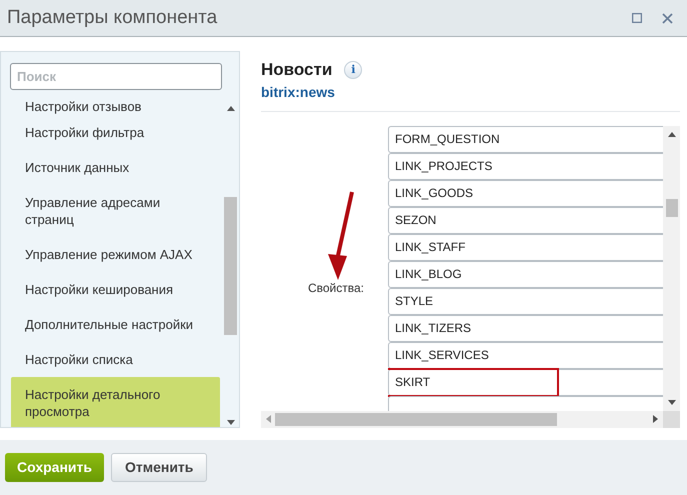 Image resolution: width=687 pixels, height=495 pixels. What do you see at coordinates (353, 69) in the screenshot?
I see `info-icon: i` at bounding box center [353, 69].